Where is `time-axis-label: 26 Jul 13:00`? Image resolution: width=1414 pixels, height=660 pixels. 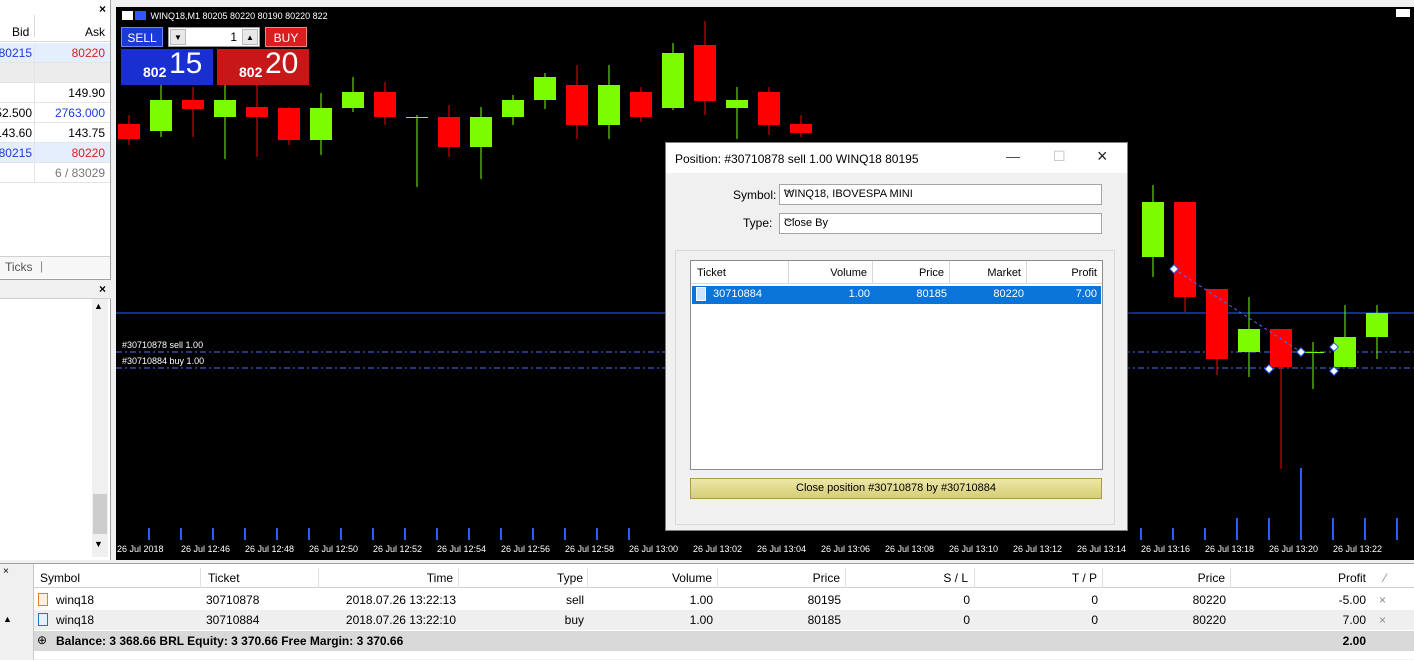 time-axis-label: 26 Jul 13:00 is located at coordinates (654, 549).